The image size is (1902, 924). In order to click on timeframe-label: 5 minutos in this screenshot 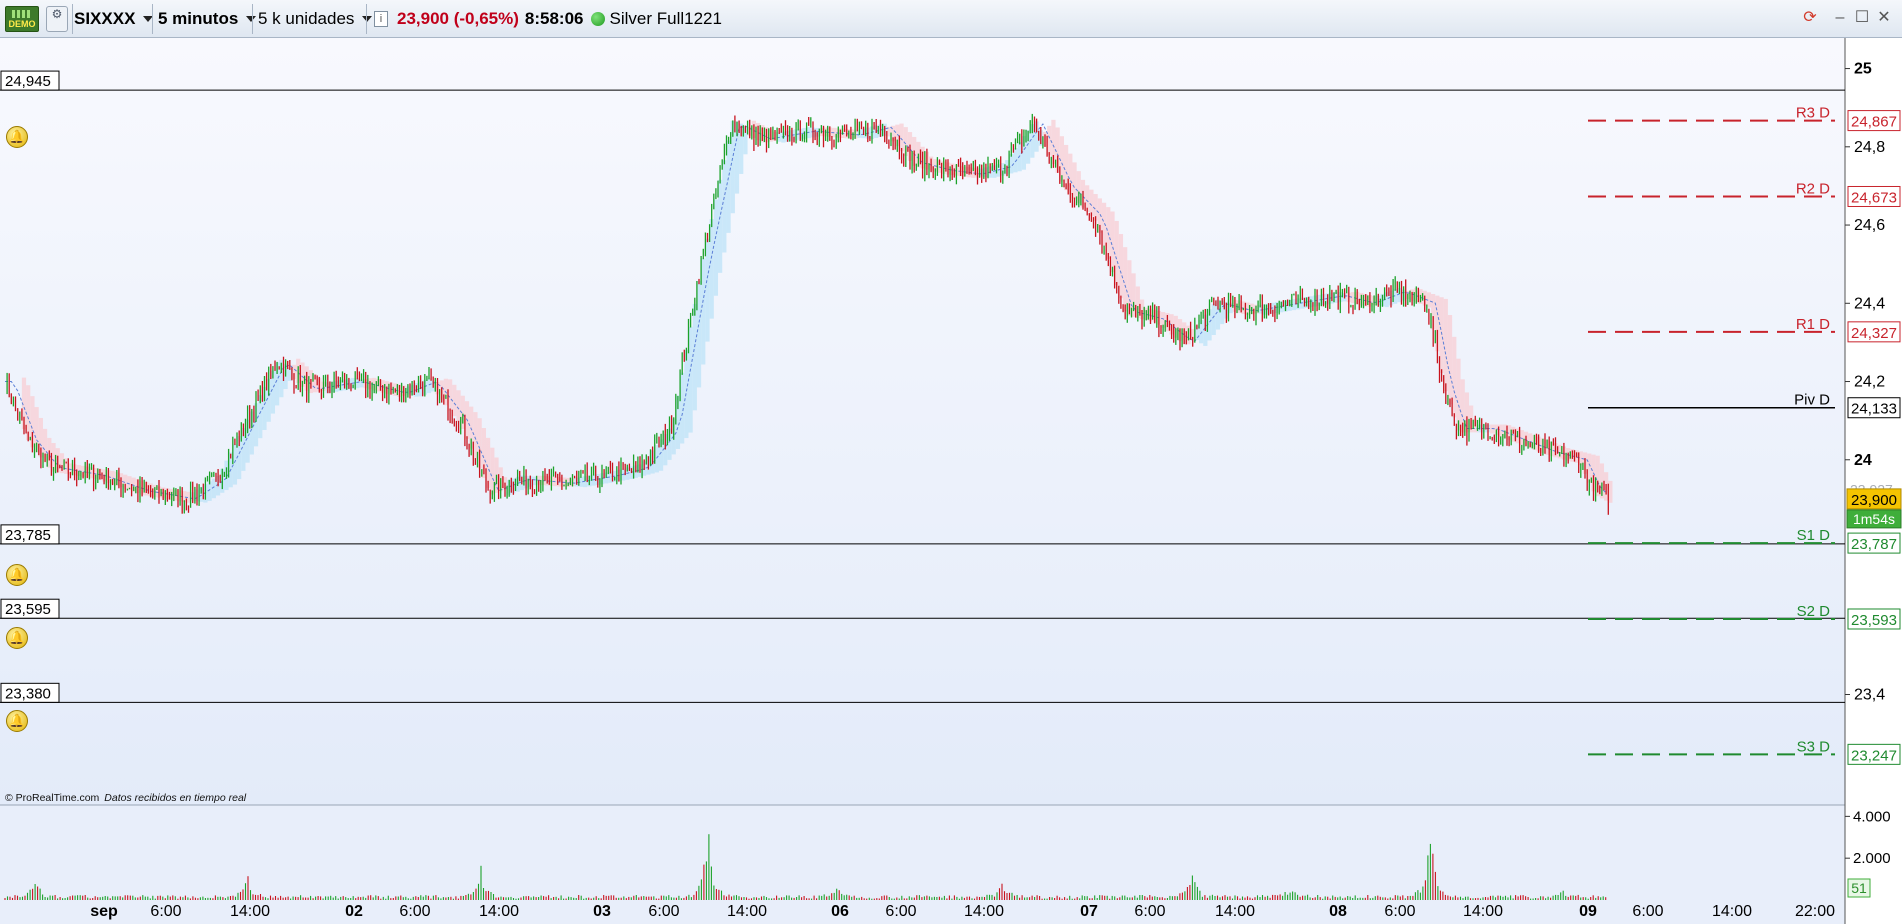, I will do `click(198, 18)`.